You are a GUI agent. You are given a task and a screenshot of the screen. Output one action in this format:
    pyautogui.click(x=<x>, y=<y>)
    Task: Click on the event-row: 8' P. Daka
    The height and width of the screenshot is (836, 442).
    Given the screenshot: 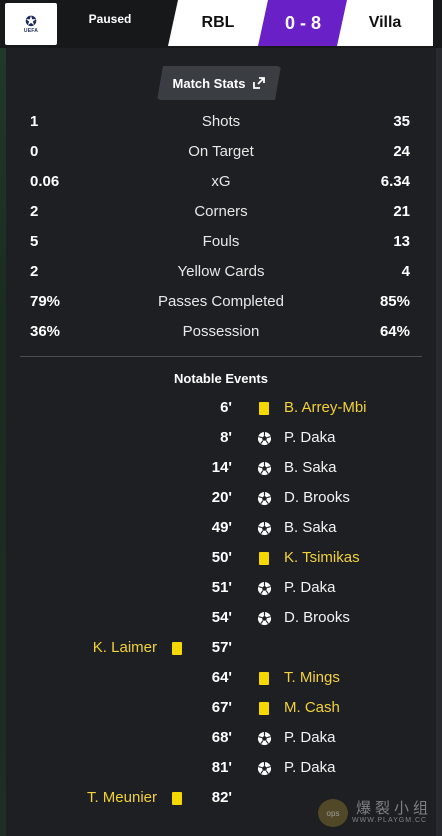 What is the action you would take?
    pyautogui.click(x=221, y=438)
    